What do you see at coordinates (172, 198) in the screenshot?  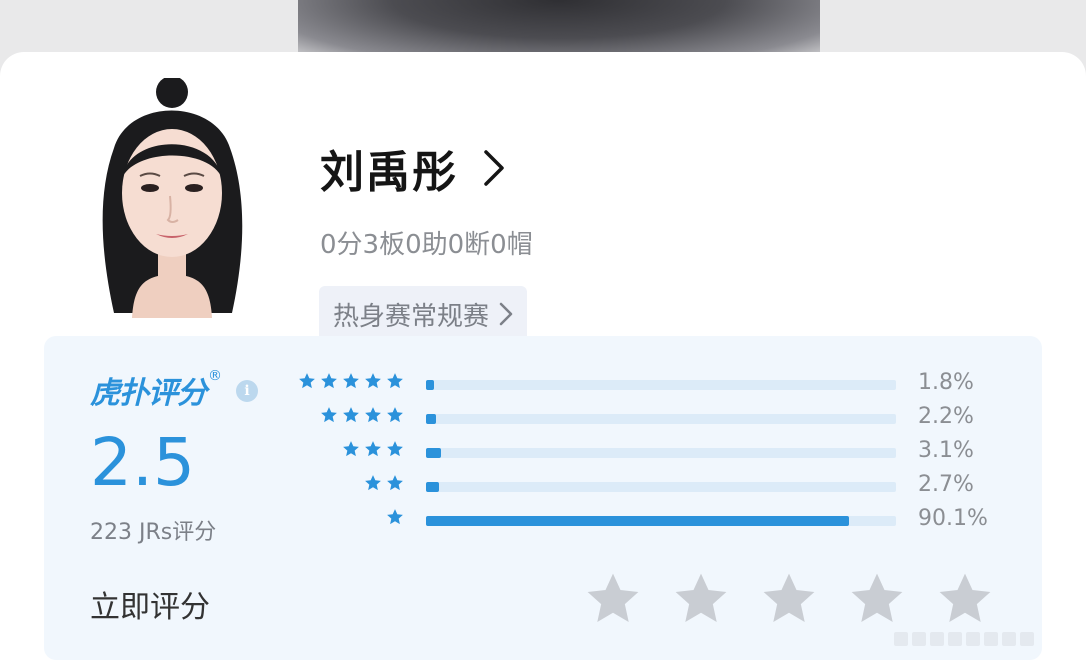 I see `avatar-portrait` at bounding box center [172, 198].